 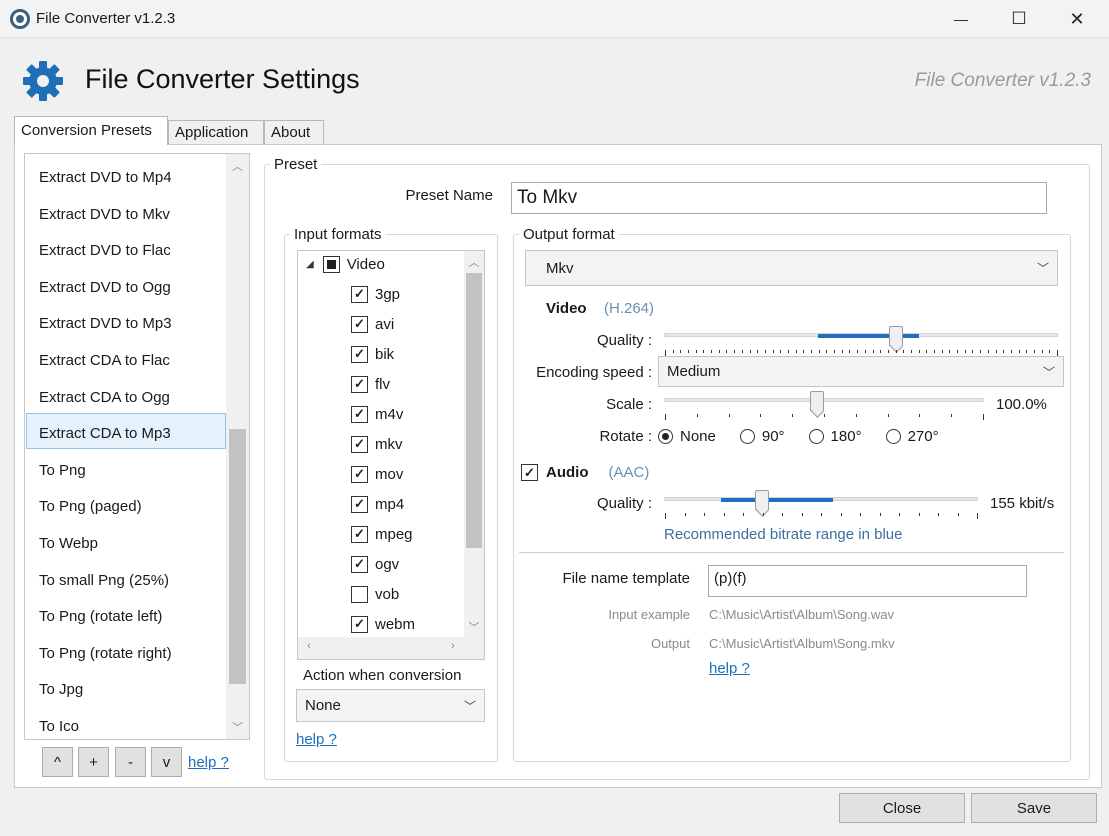 What do you see at coordinates (585, 472) in the screenshot?
I see `audio-toggle: ✓ Audio (AAC)` at bounding box center [585, 472].